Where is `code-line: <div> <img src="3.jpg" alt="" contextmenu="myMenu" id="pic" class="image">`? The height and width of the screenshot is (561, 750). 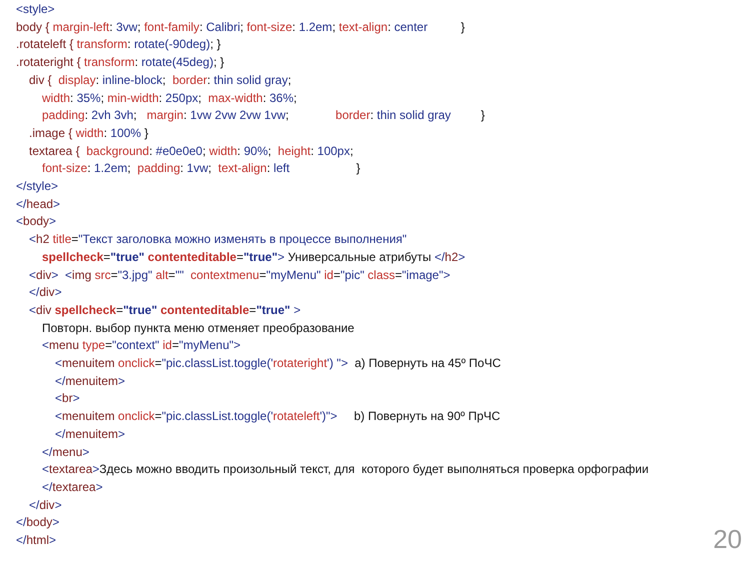
code-line: <div> <img src="3.jpg" alt="" contextmenu="myMenu" id="pic" class="image"> is located at coordinates (239, 275).